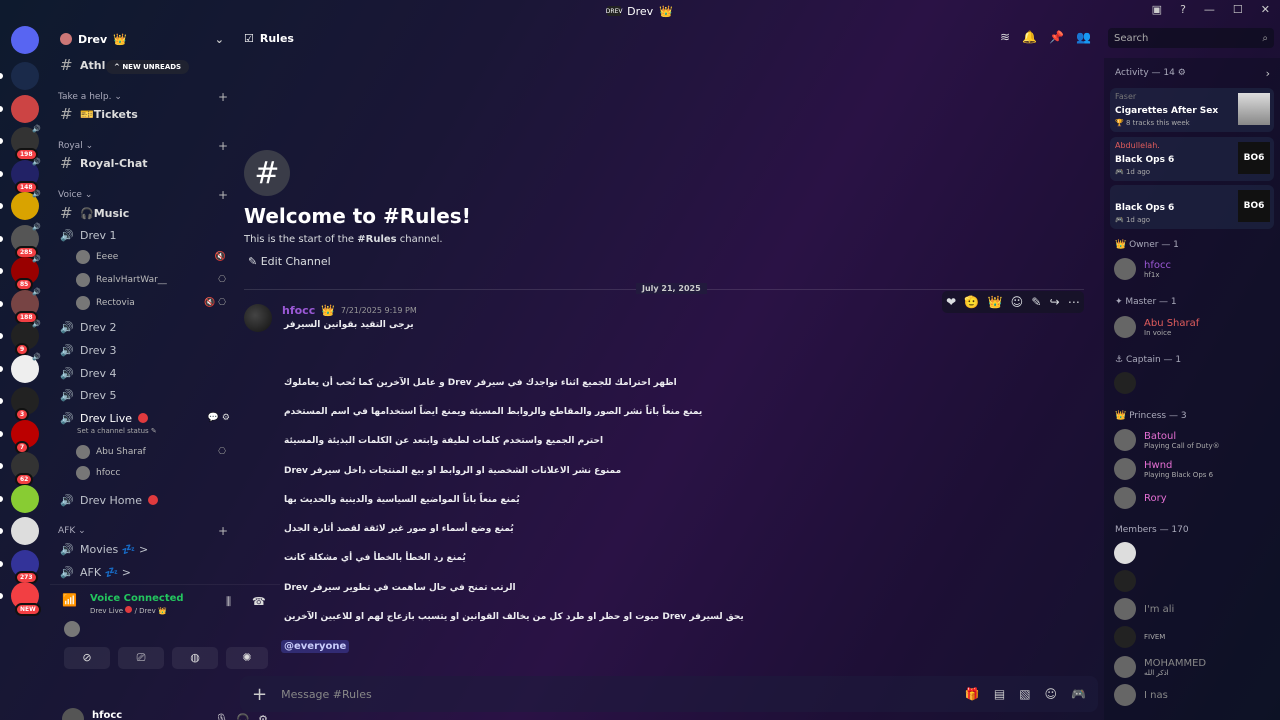 The image size is (1280, 720). I want to click on heart-reaction-icon: ❤, so click(951, 302).